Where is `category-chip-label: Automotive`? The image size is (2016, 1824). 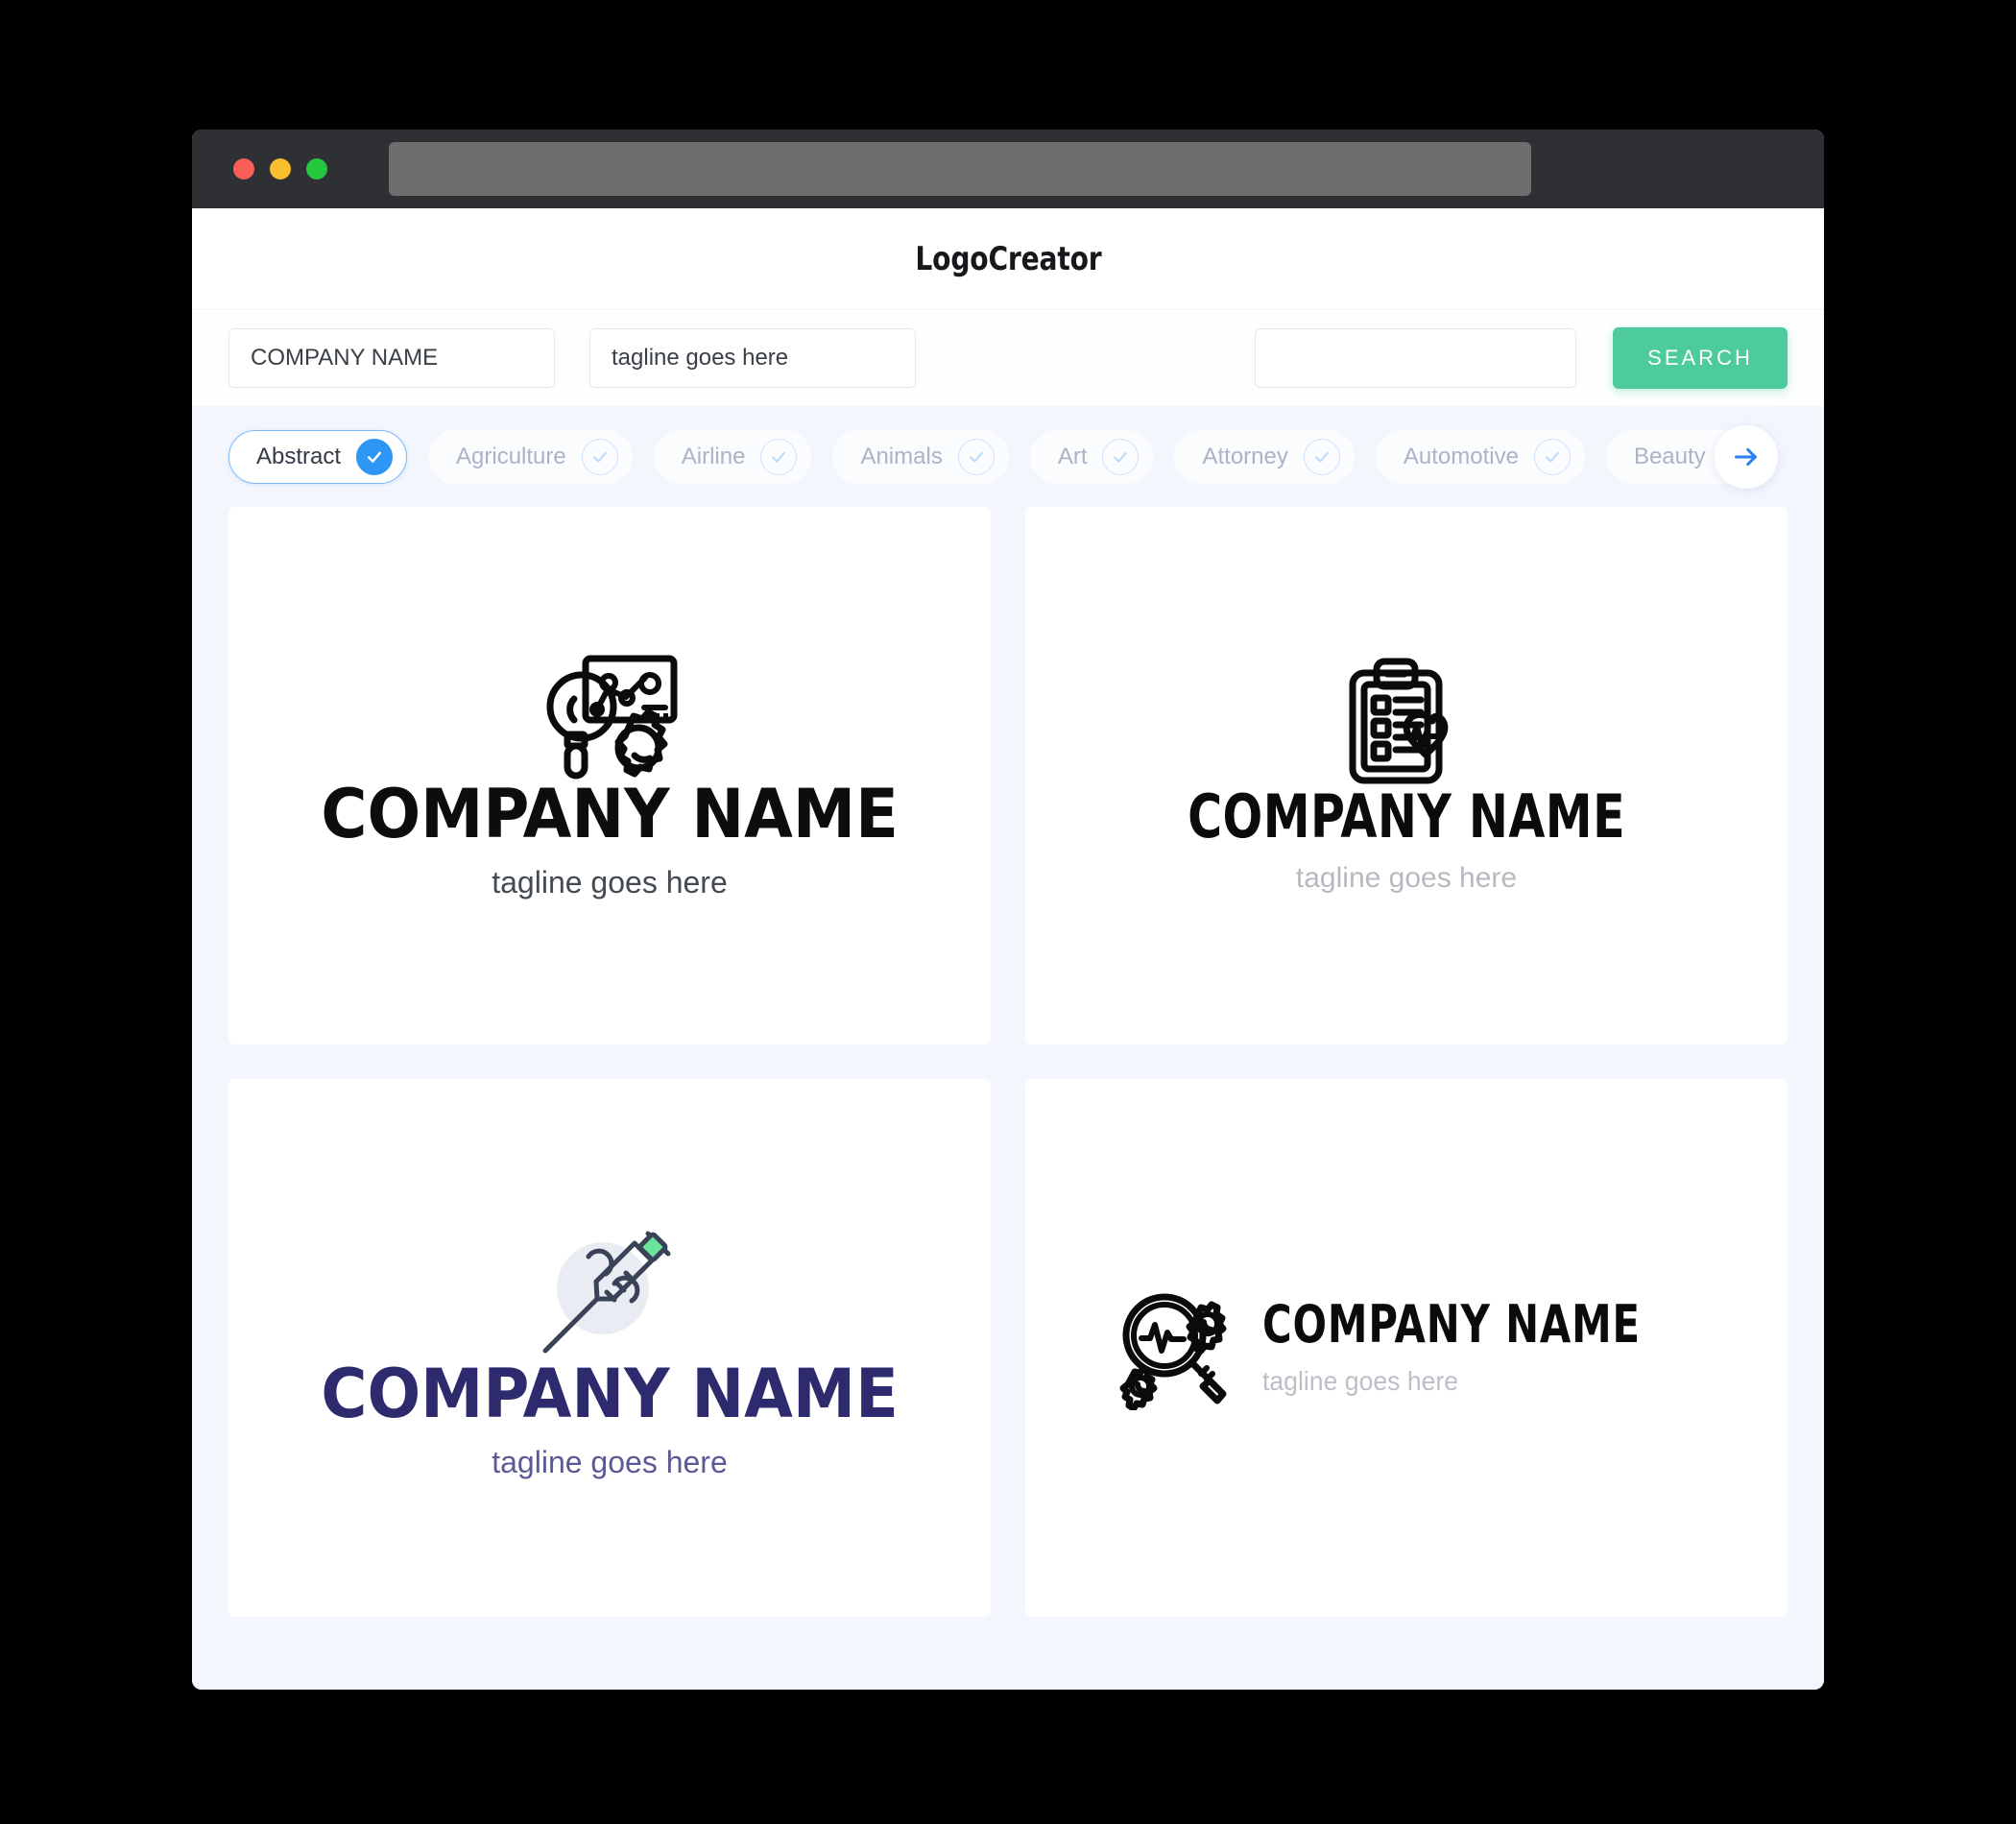
category-chip-label: Automotive is located at coordinates (1461, 456).